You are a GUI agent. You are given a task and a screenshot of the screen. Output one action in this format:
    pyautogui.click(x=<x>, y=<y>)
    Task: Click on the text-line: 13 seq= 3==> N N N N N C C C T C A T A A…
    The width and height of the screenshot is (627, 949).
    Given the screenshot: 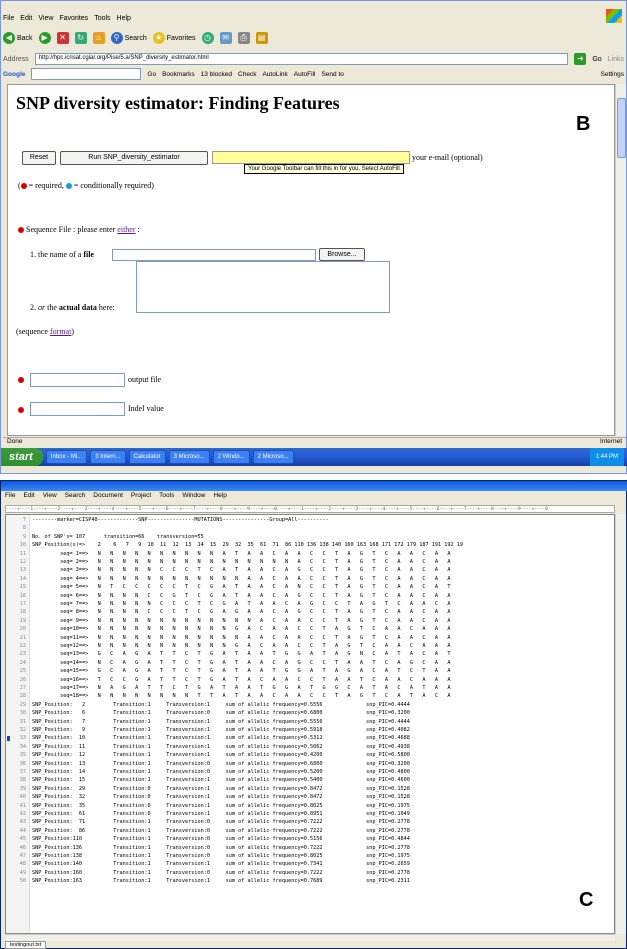 What is the action you would take?
    pyautogui.click(x=310, y=570)
    